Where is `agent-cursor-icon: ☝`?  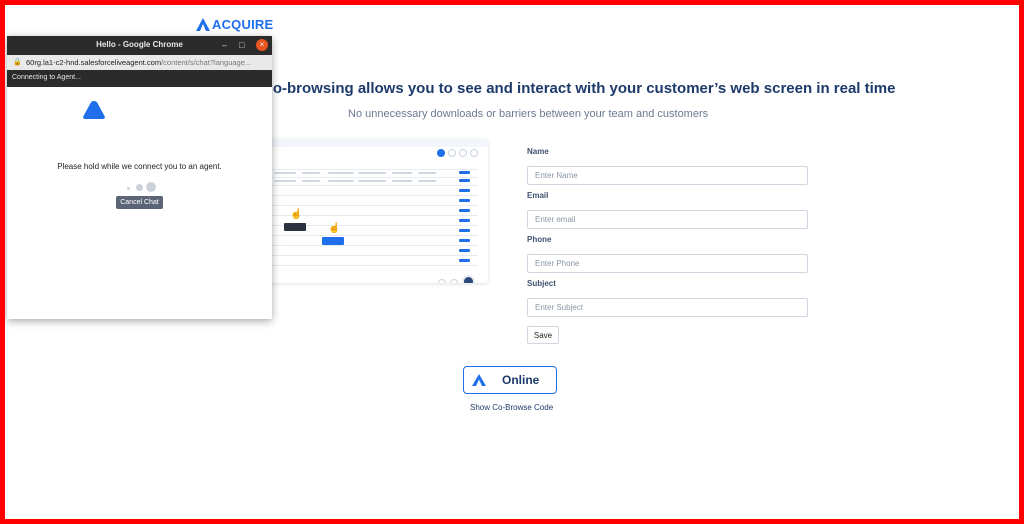 agent-cursor-icon: ☝ is located at coordinates (334, 228).